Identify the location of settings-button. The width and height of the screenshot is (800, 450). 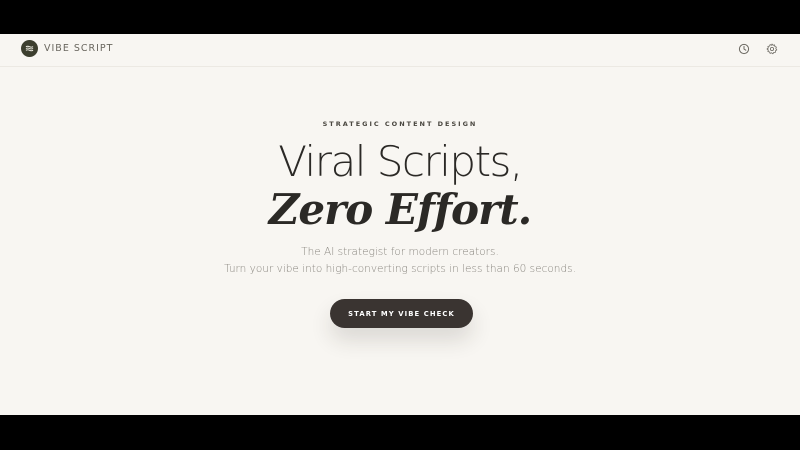
(772, 49).